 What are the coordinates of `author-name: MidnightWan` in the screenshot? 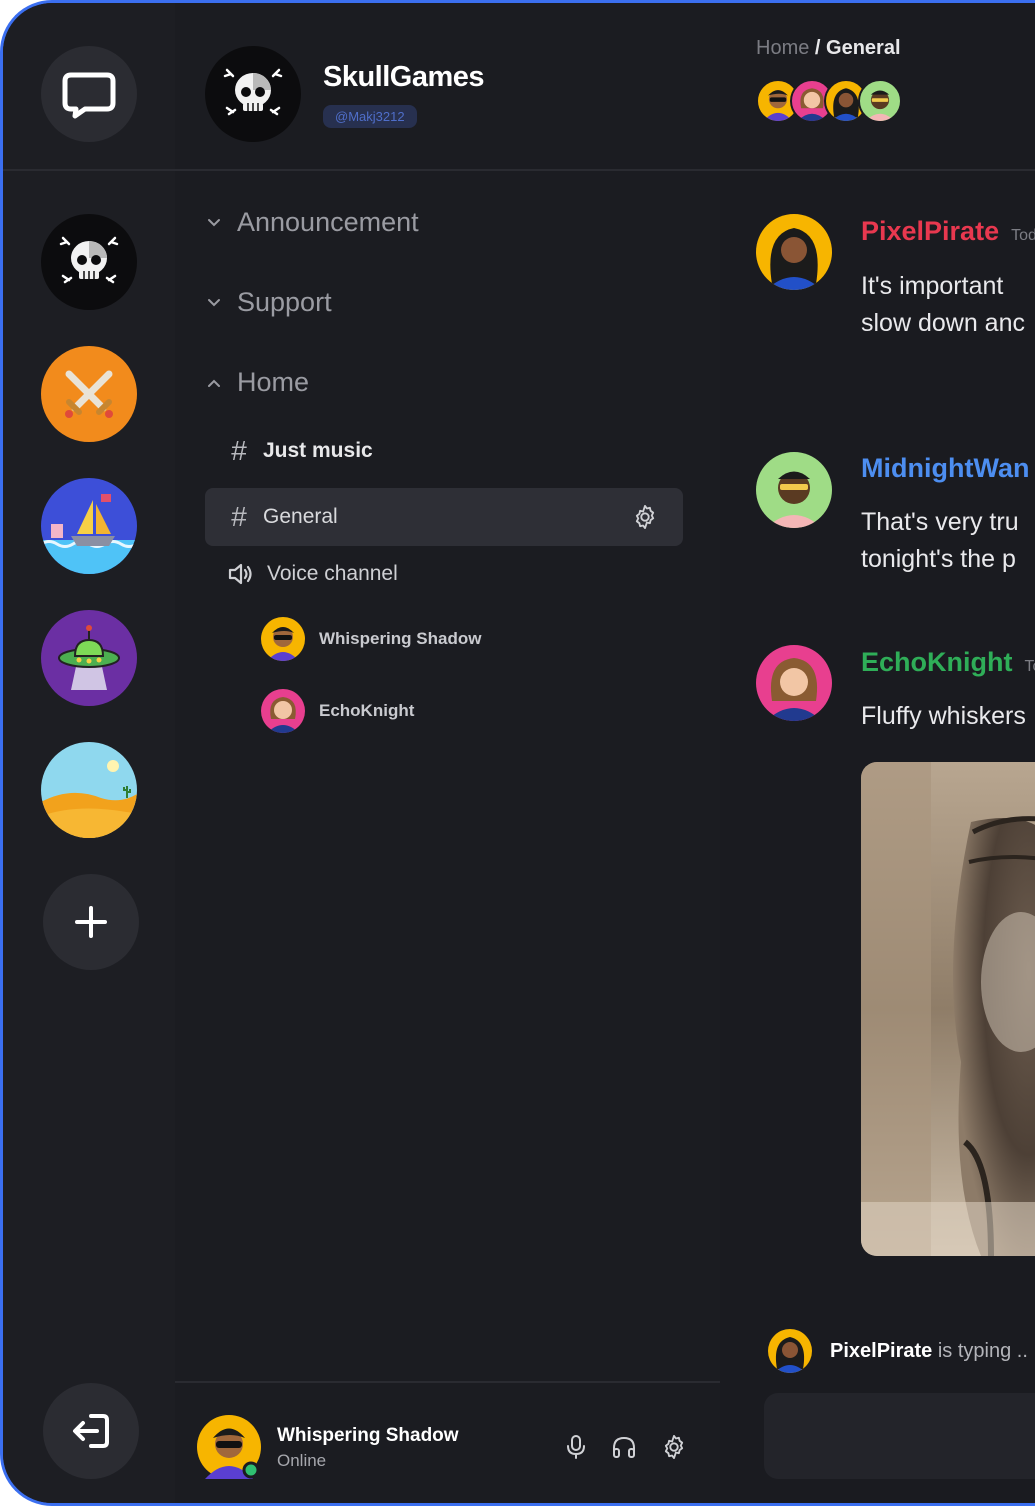 It's located at (945, 468).